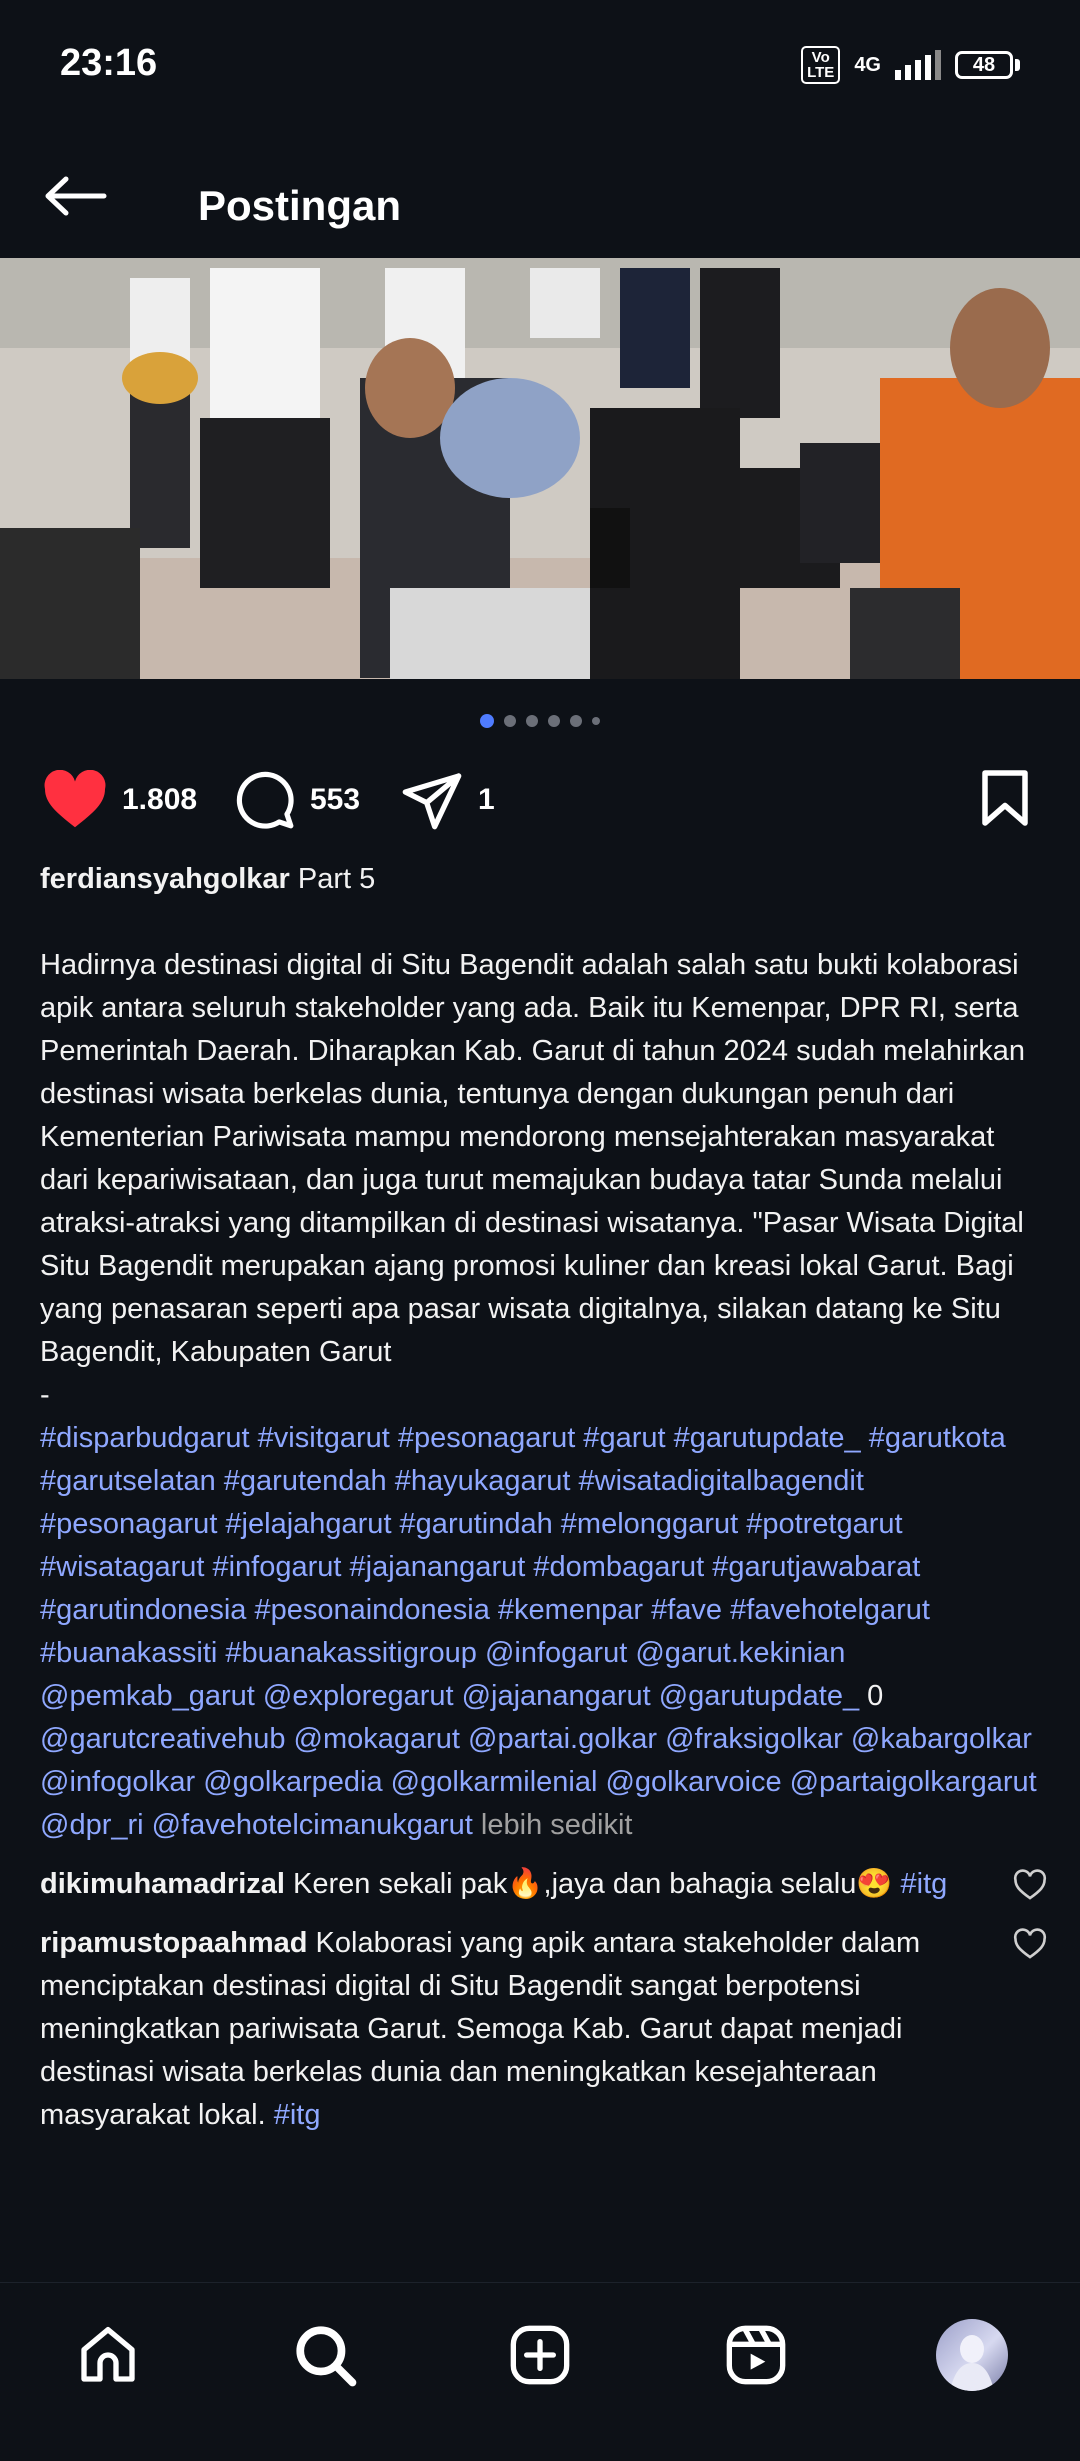  I want to click on nav-reels, so click(756, 2355).